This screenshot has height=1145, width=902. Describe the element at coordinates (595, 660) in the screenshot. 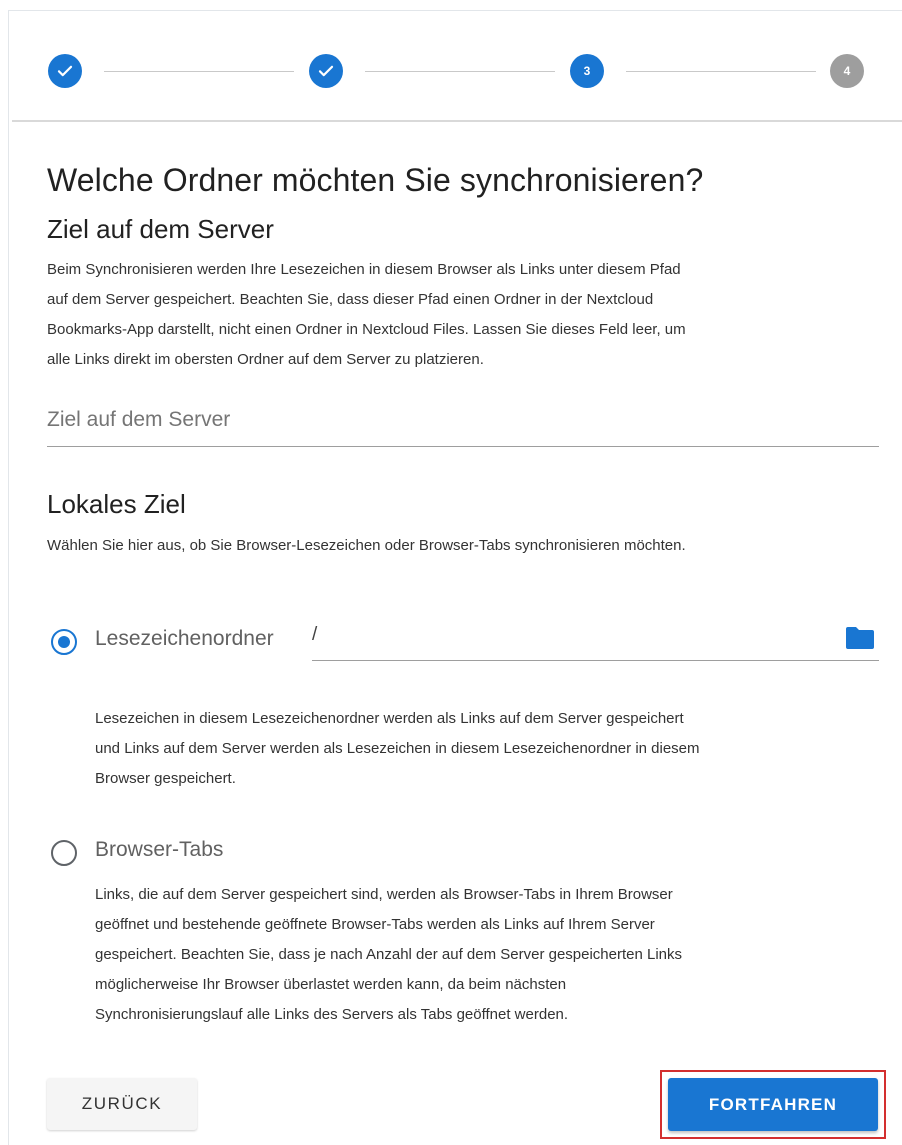

I see `bookmark-folder-path-underline` at that location.